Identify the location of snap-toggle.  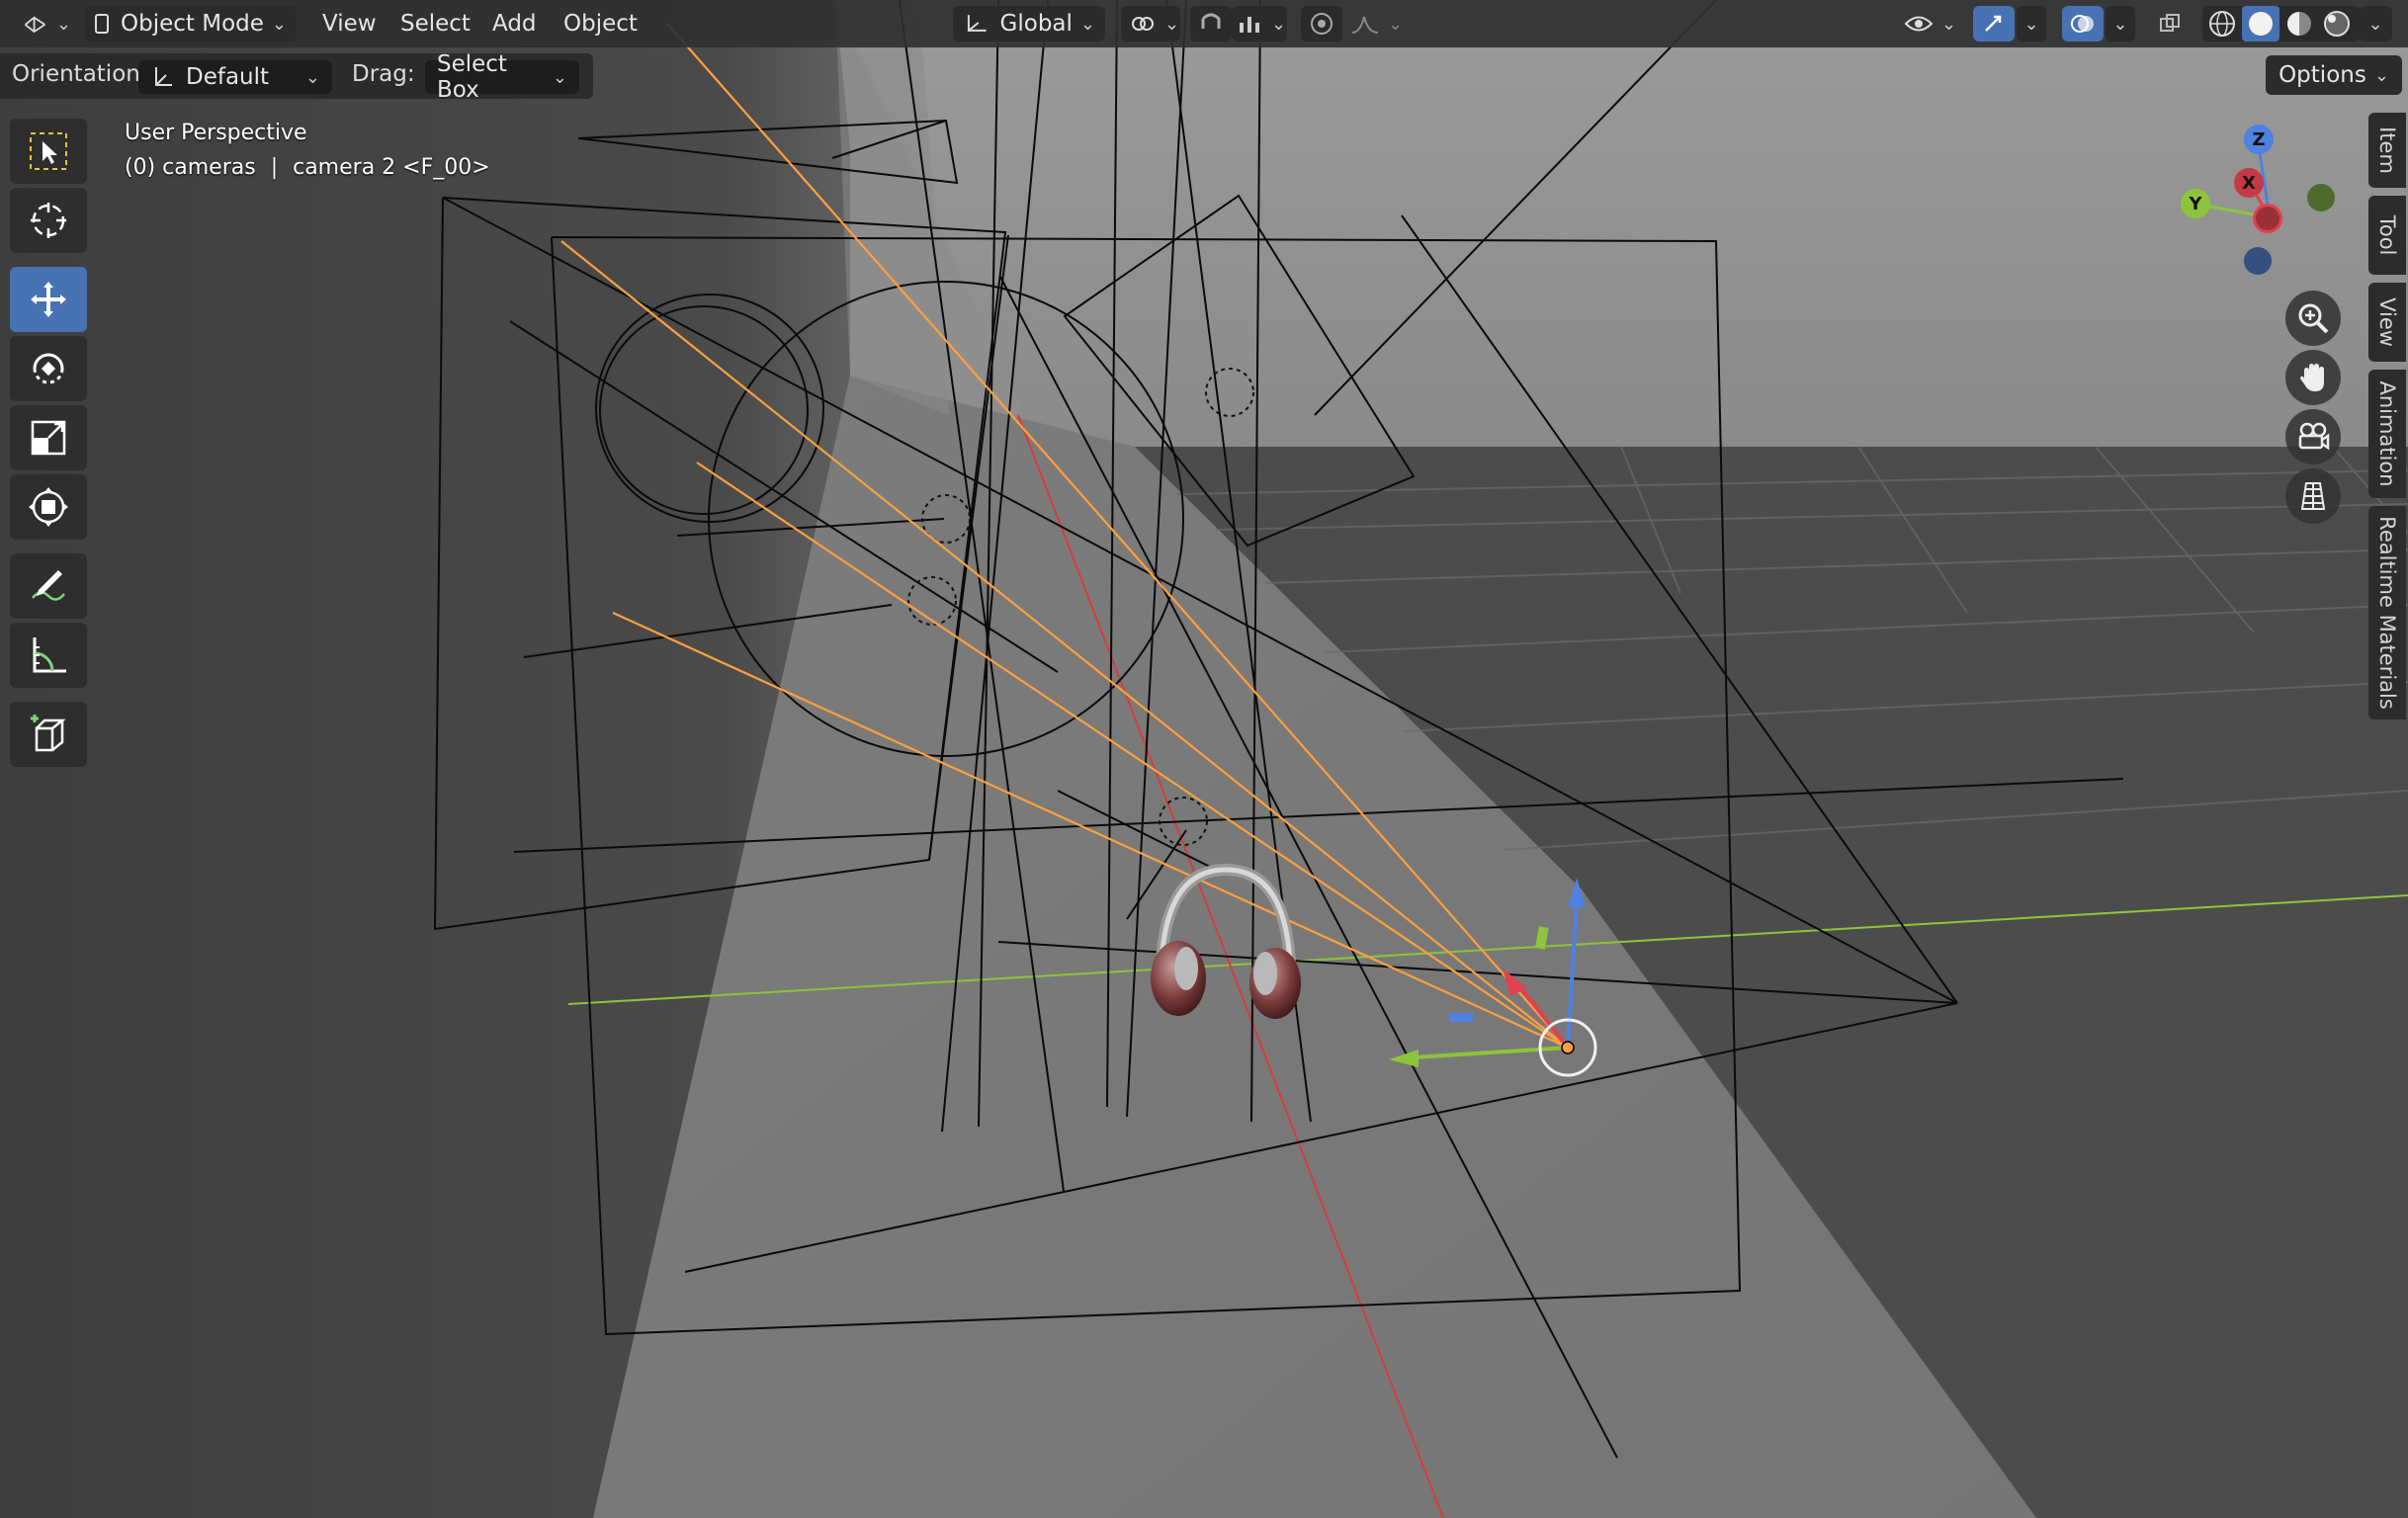
(1211, 24).